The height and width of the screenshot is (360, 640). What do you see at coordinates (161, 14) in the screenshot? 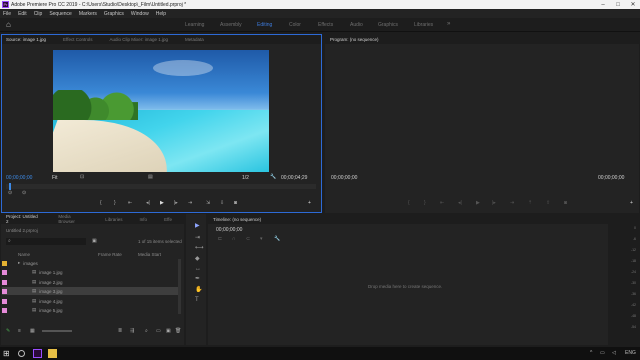
I see `menu-help: Help` at bounding box center [161, 14].